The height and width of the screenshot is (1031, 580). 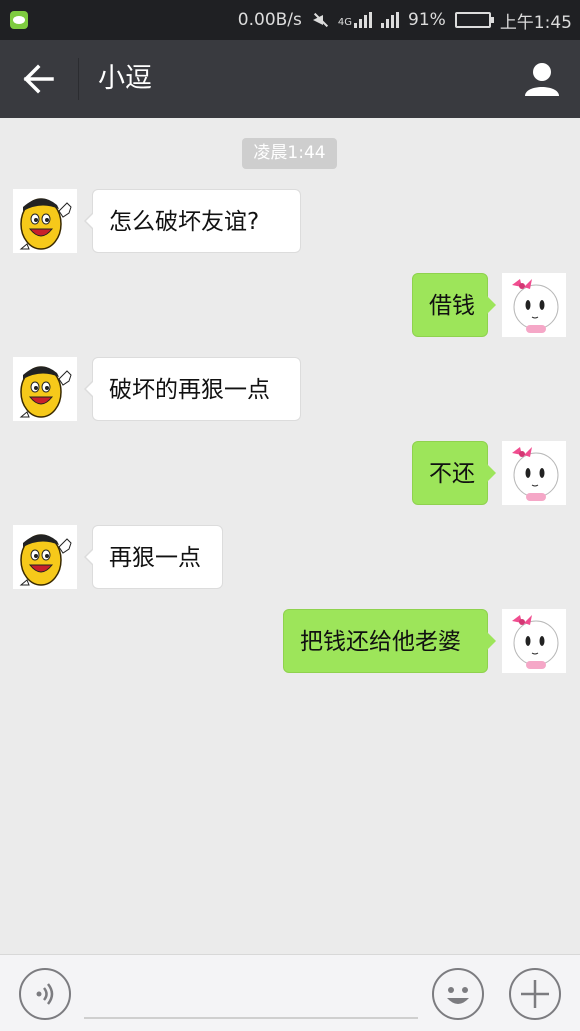 I want to click on message-bubble-sent: 把钱还给他老婆, so click(x=389, y=641).